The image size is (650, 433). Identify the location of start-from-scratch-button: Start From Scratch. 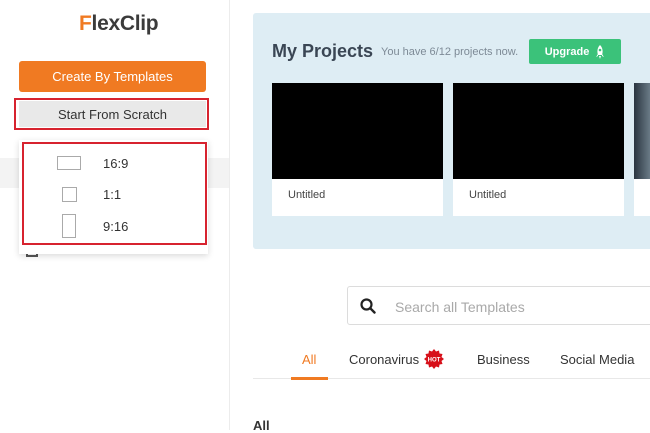
(112, 114).